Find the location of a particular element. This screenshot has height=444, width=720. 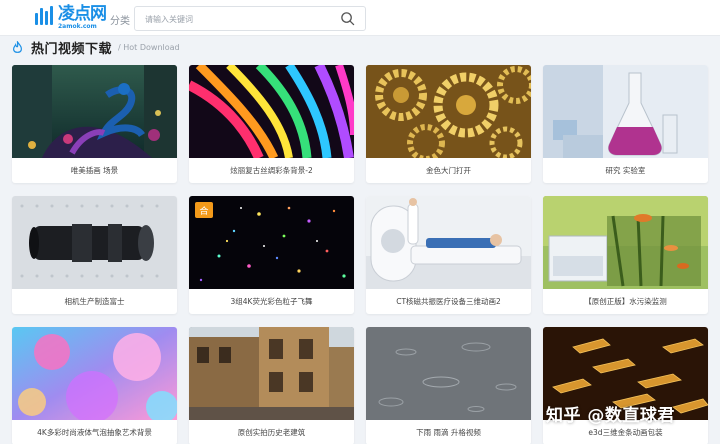

video-card: 下雨 雨滴 升格视频 is located at coordinates (448, 385).